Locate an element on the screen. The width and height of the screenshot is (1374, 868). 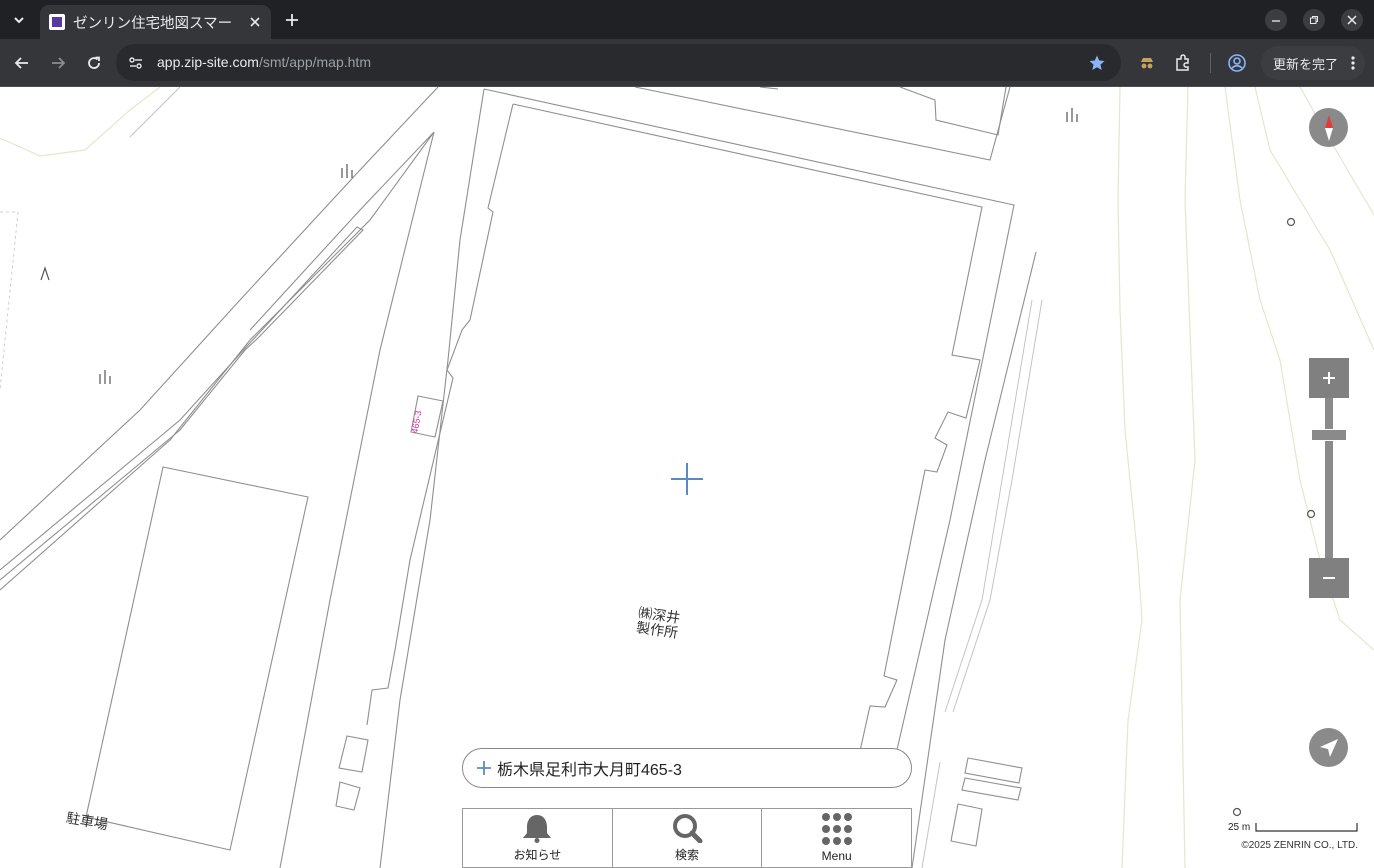
current-location-button is located at coordinates (1328, 747).